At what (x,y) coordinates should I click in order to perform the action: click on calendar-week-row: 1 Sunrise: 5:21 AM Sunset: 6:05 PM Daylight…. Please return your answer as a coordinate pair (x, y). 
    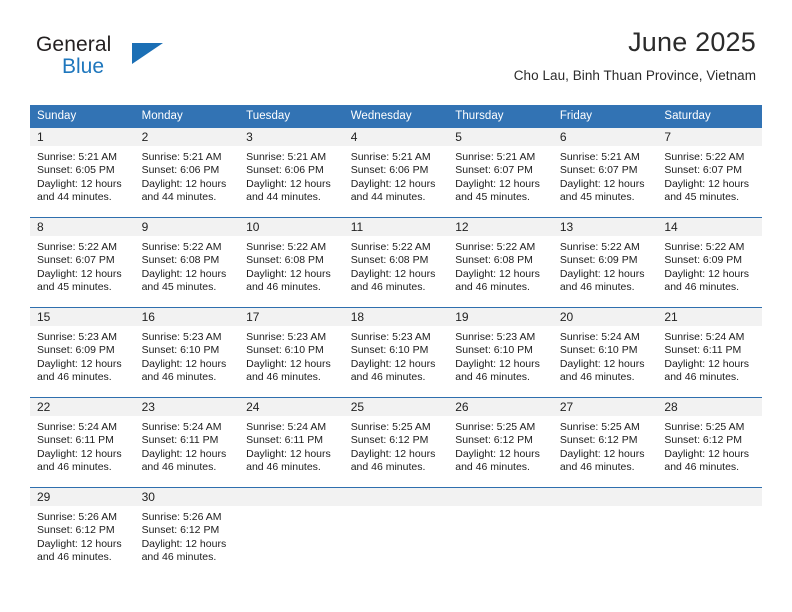
    Looking at the image, I should click on (396, 173).